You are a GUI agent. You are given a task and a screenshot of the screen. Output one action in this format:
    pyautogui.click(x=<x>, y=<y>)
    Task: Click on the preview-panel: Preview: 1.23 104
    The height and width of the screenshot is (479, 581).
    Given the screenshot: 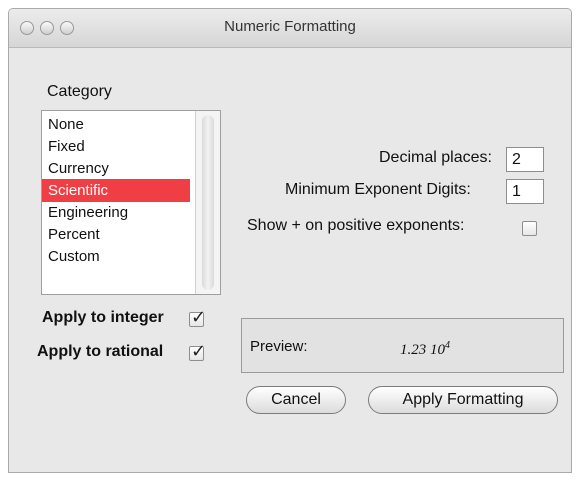 What is the action you would take?
    pyautogui.click(x=402, y=345)
    